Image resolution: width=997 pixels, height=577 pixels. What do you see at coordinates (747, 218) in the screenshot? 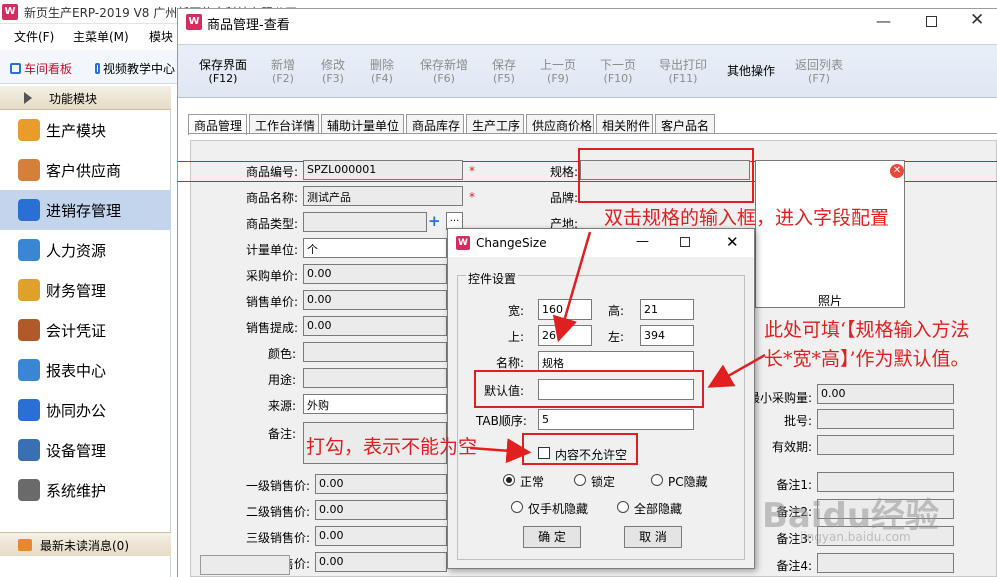
I see `annotation-top: 双击规格的输入框，进入字段配置` at bounding box center [747, 218].